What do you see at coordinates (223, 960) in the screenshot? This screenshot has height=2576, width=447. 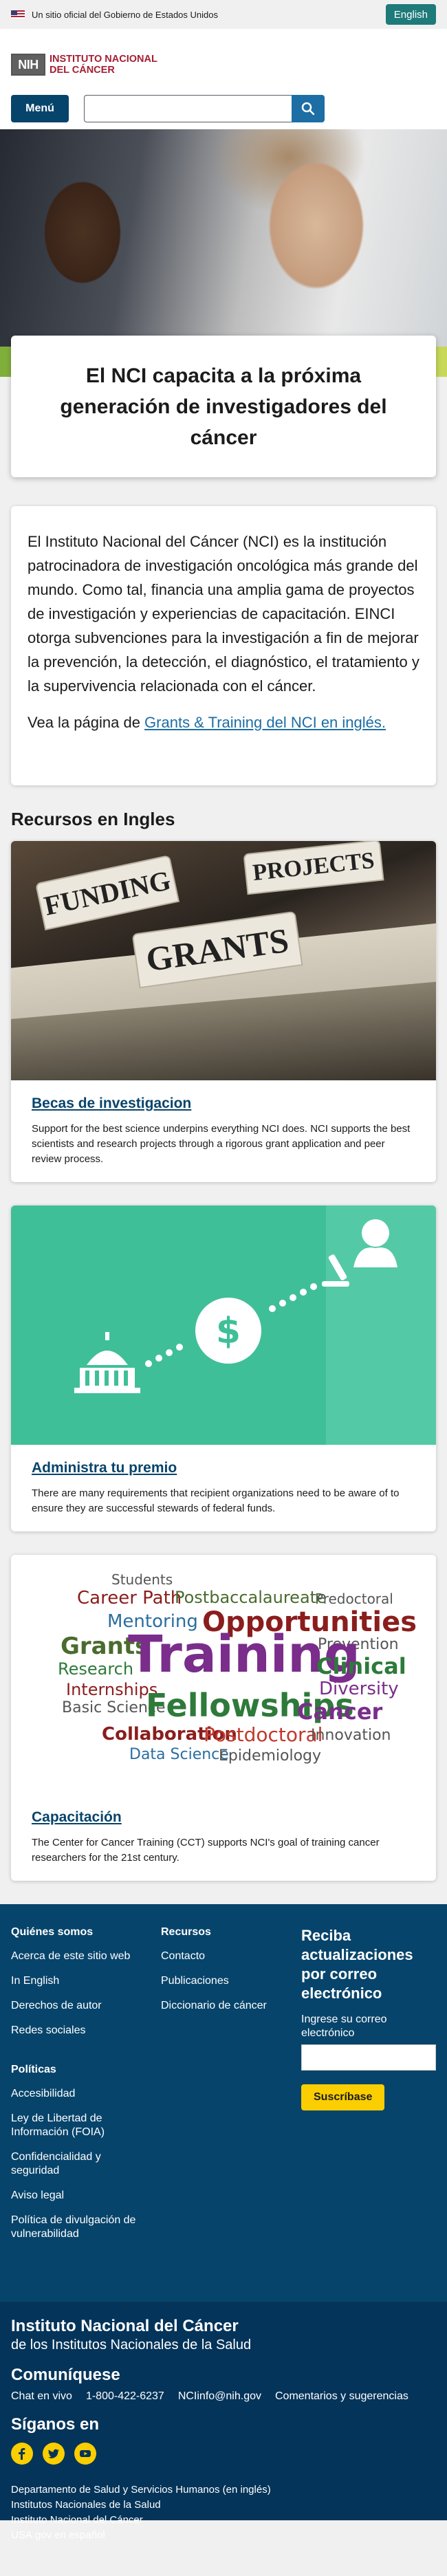 I see `grants-folders-image: FUNDING PROJECTS GRANTS` at bounding box center [223, 960].